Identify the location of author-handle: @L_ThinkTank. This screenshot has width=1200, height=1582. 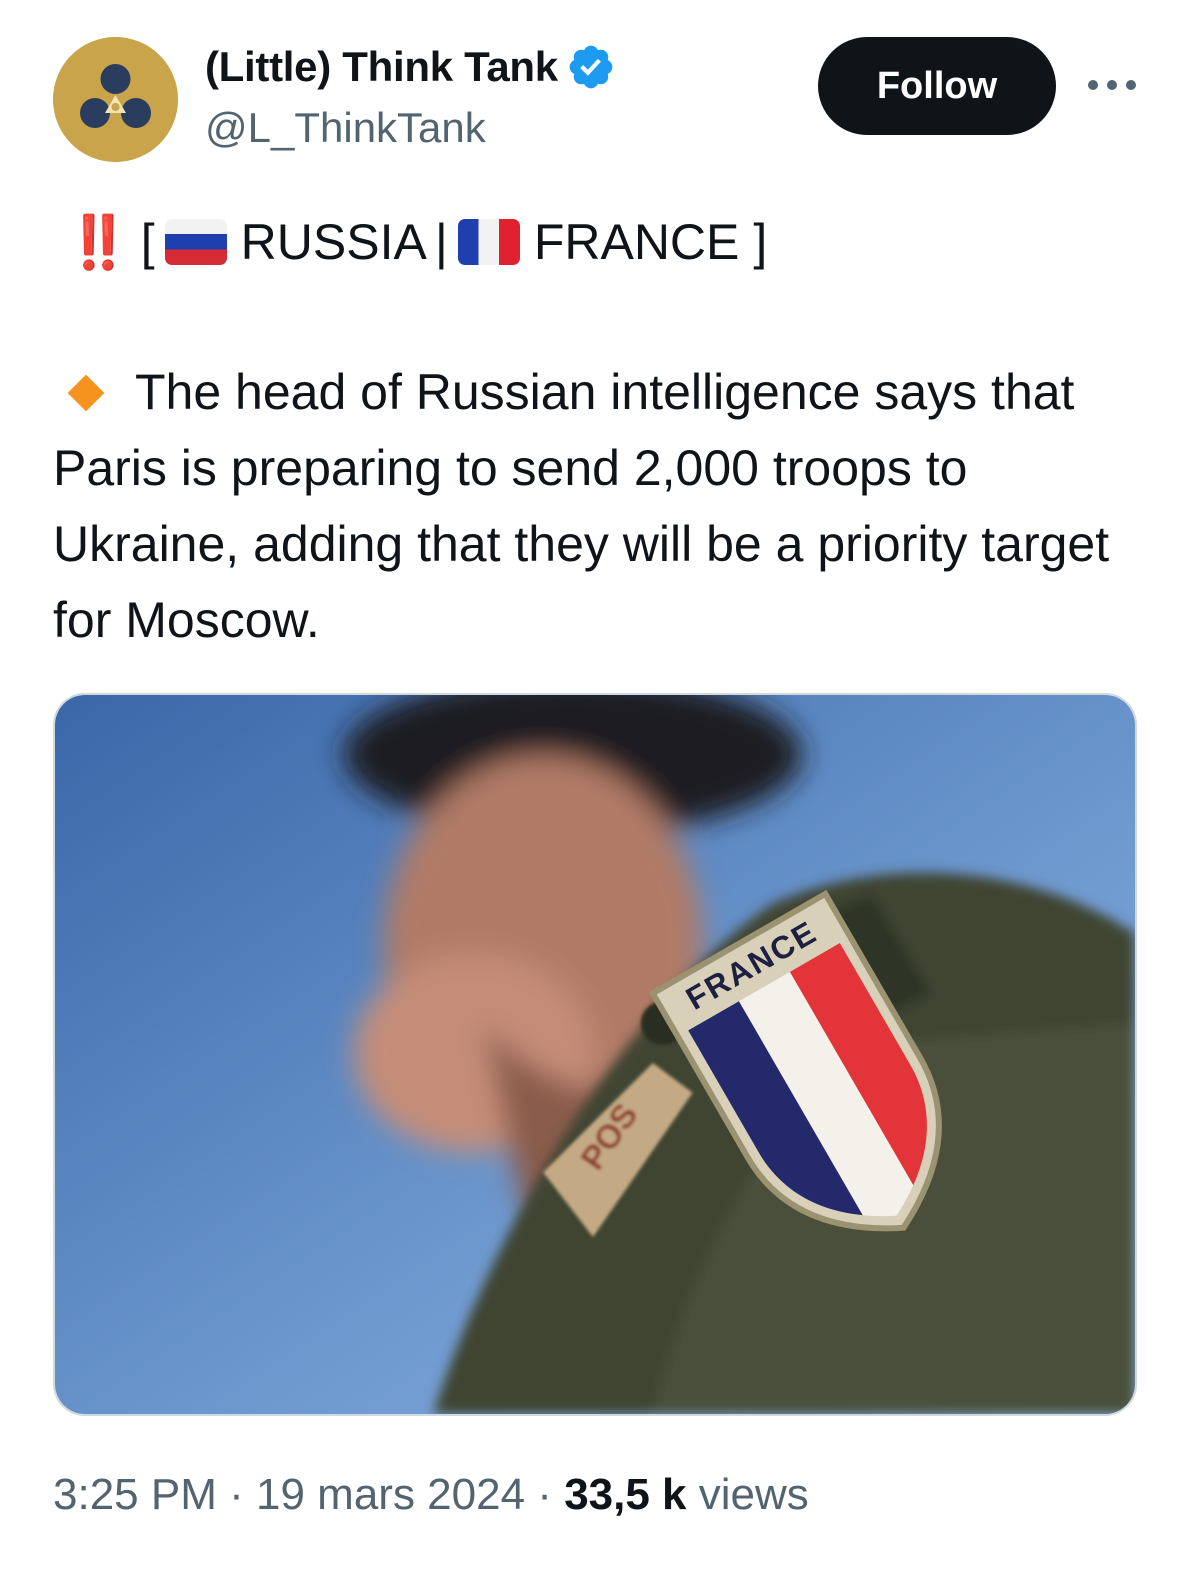
(345, 128).